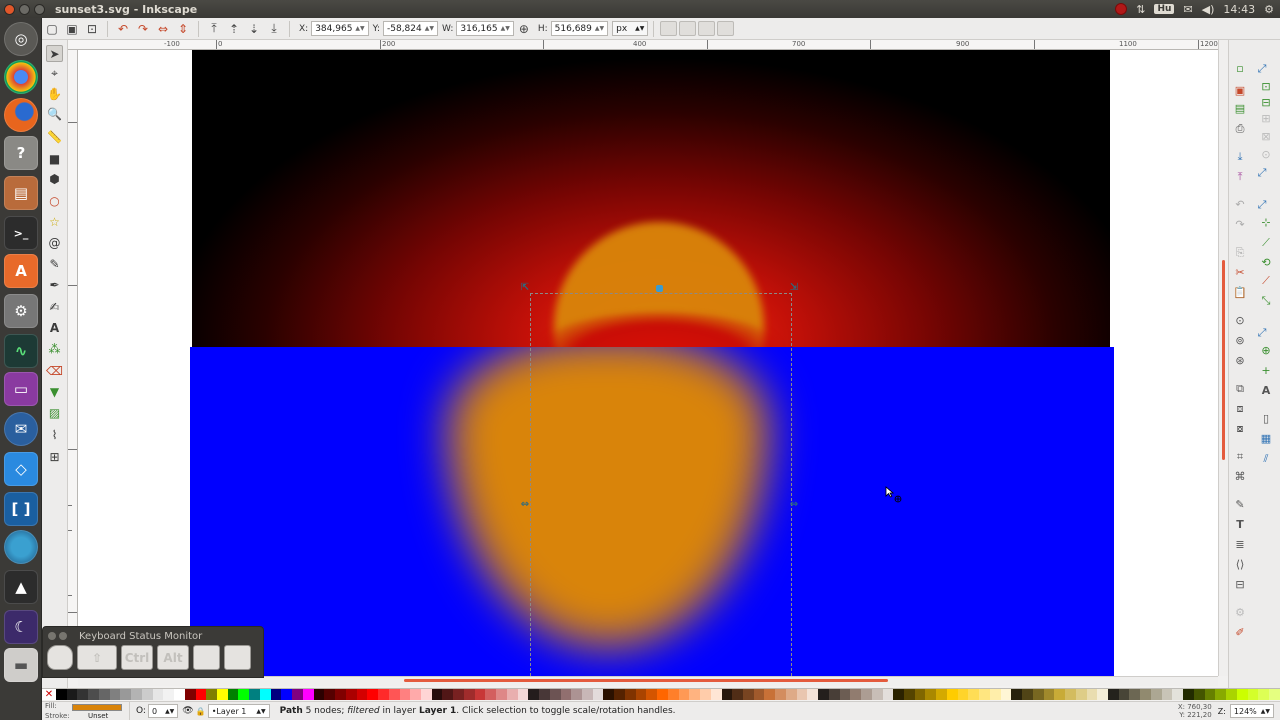  I want to click on software-center-icon: A, so click(21, 271).